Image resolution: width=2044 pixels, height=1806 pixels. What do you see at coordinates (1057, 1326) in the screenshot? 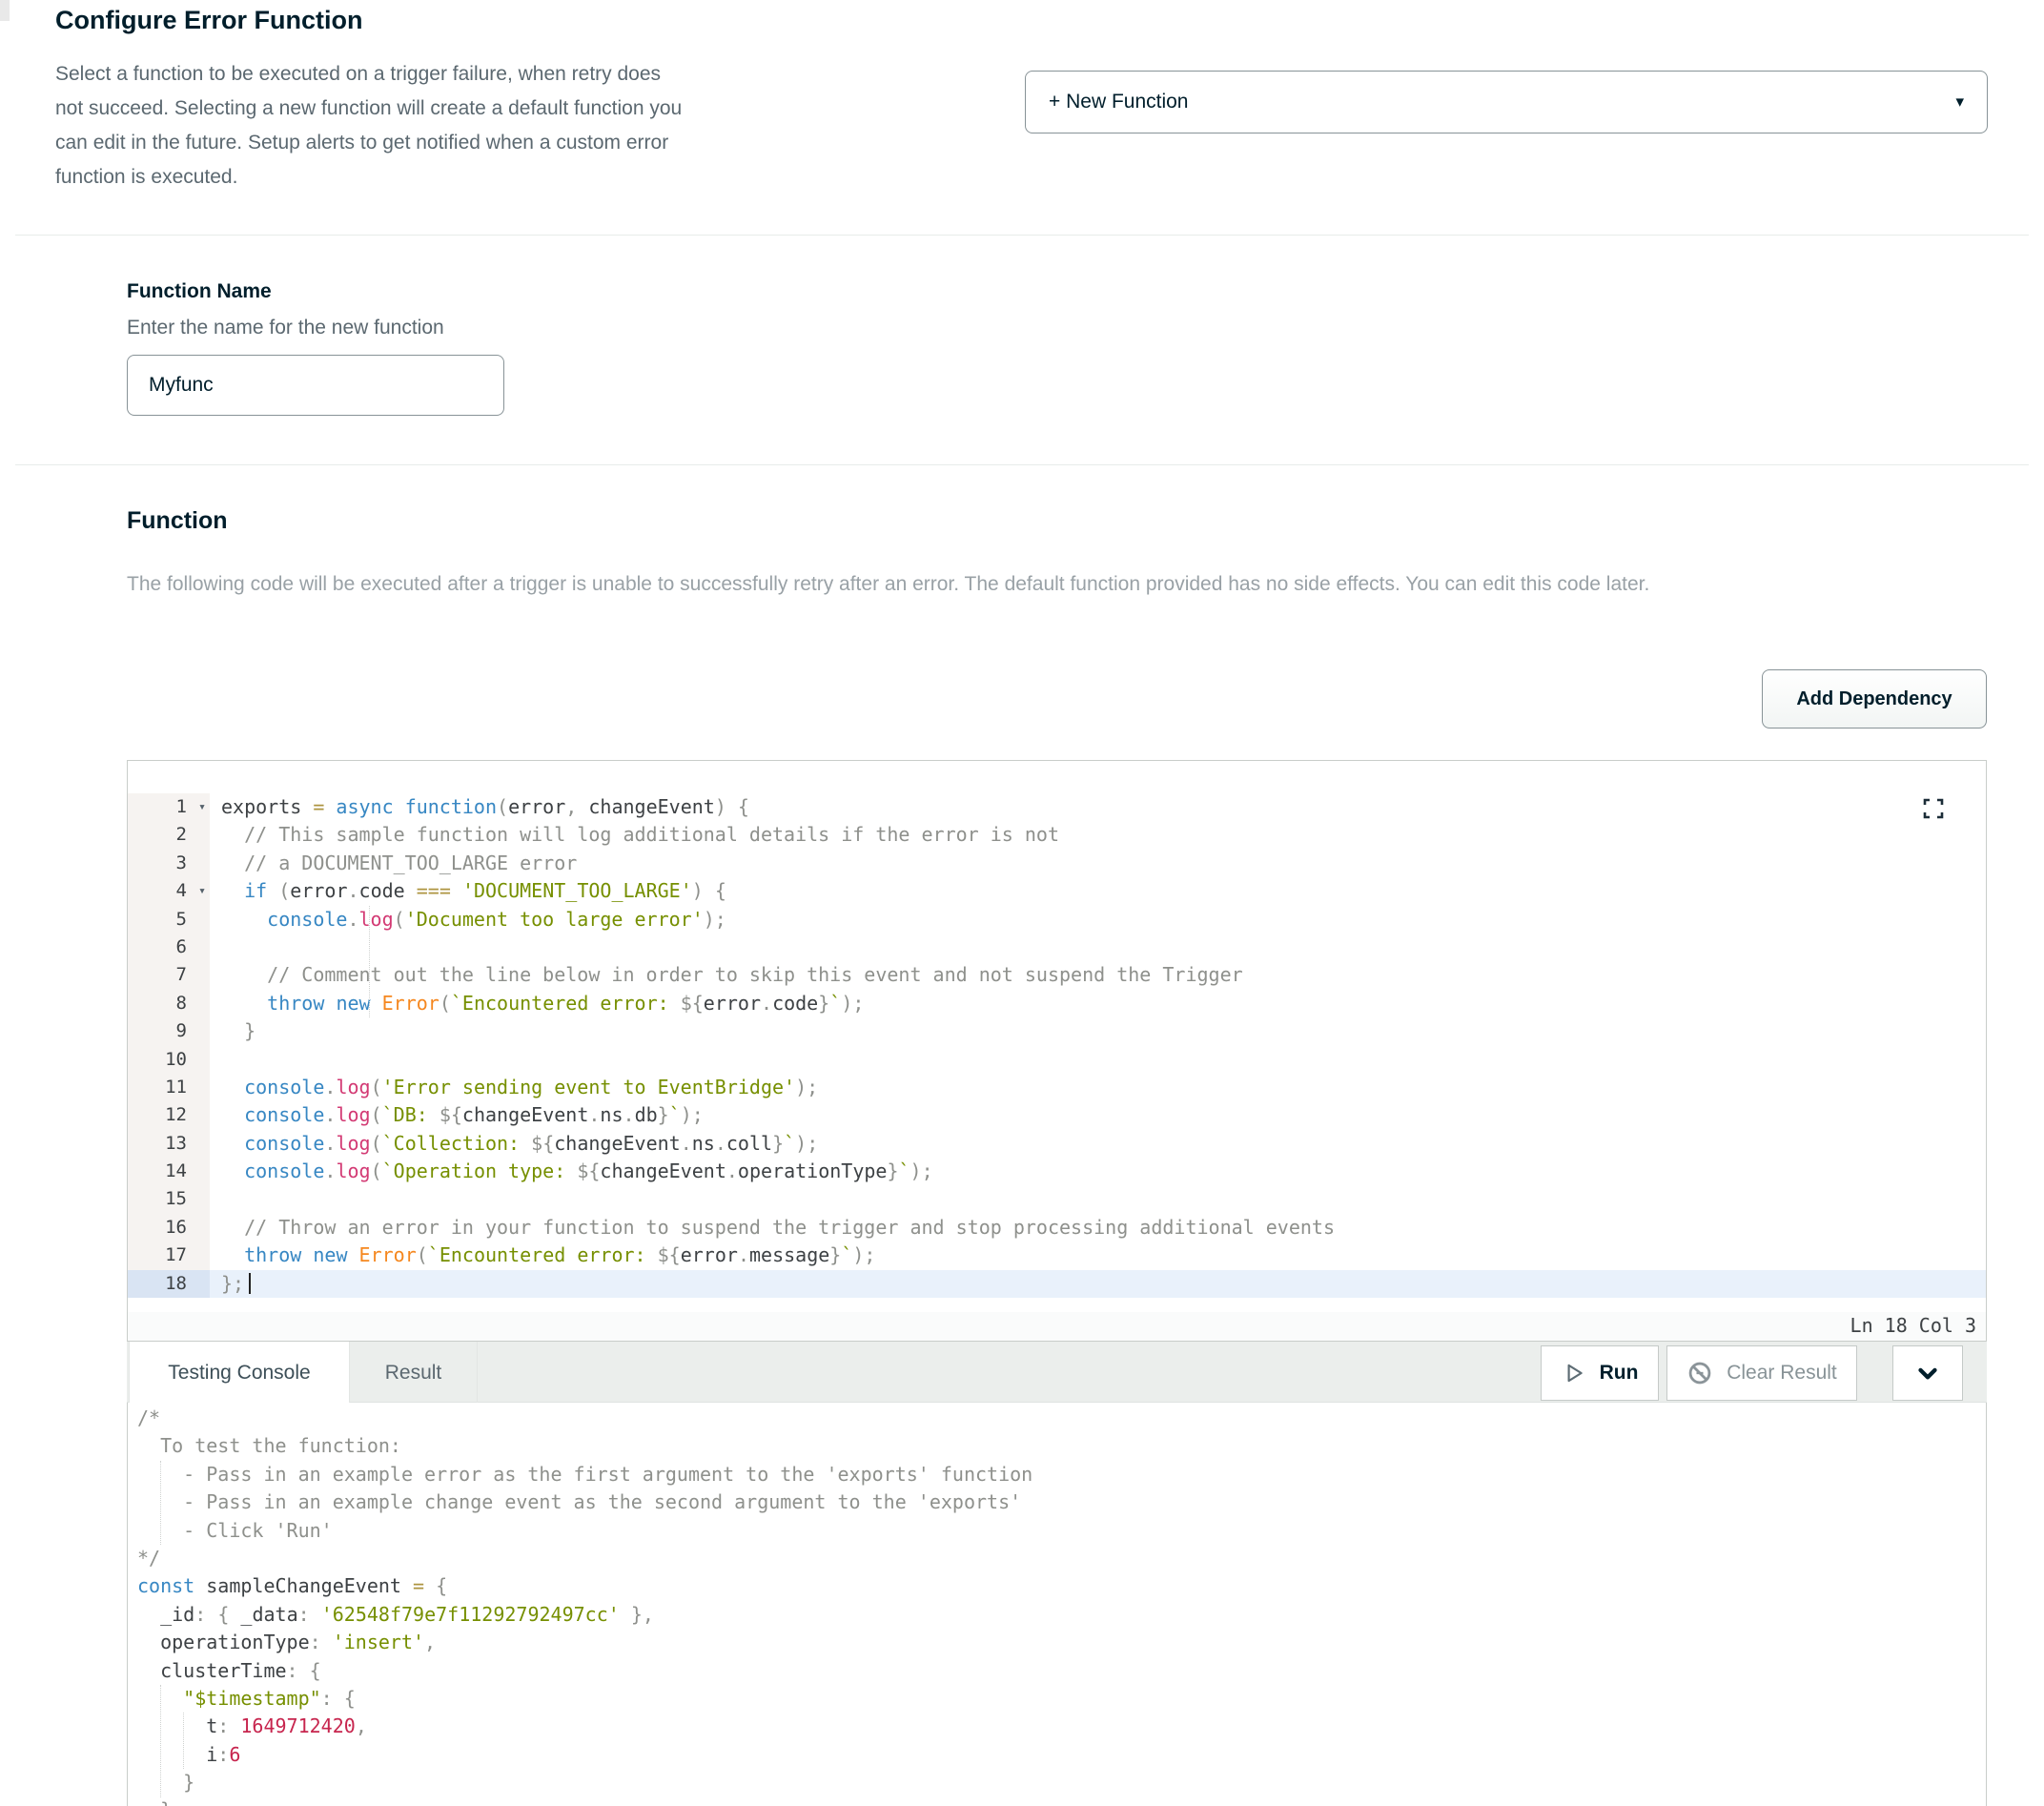
I see `cursor-position-status: Ln 18 Col 3` at bounding box center [1057, 1326].